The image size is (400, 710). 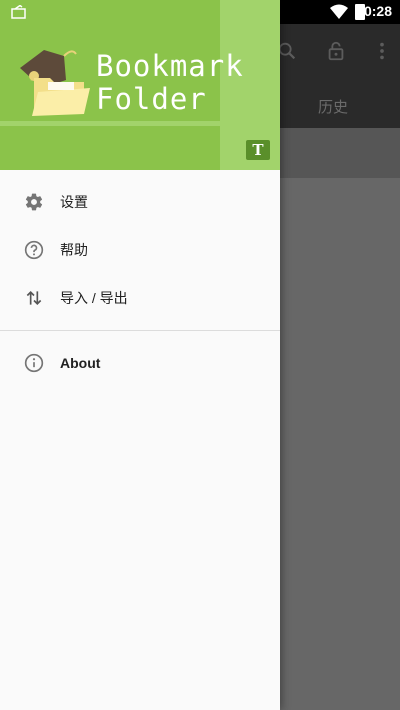 What do you see at coordinates (140, 298) in the screenshot?
I see `menu-item-import-export: 导入 / 导出` at bounding box center [140, 298].